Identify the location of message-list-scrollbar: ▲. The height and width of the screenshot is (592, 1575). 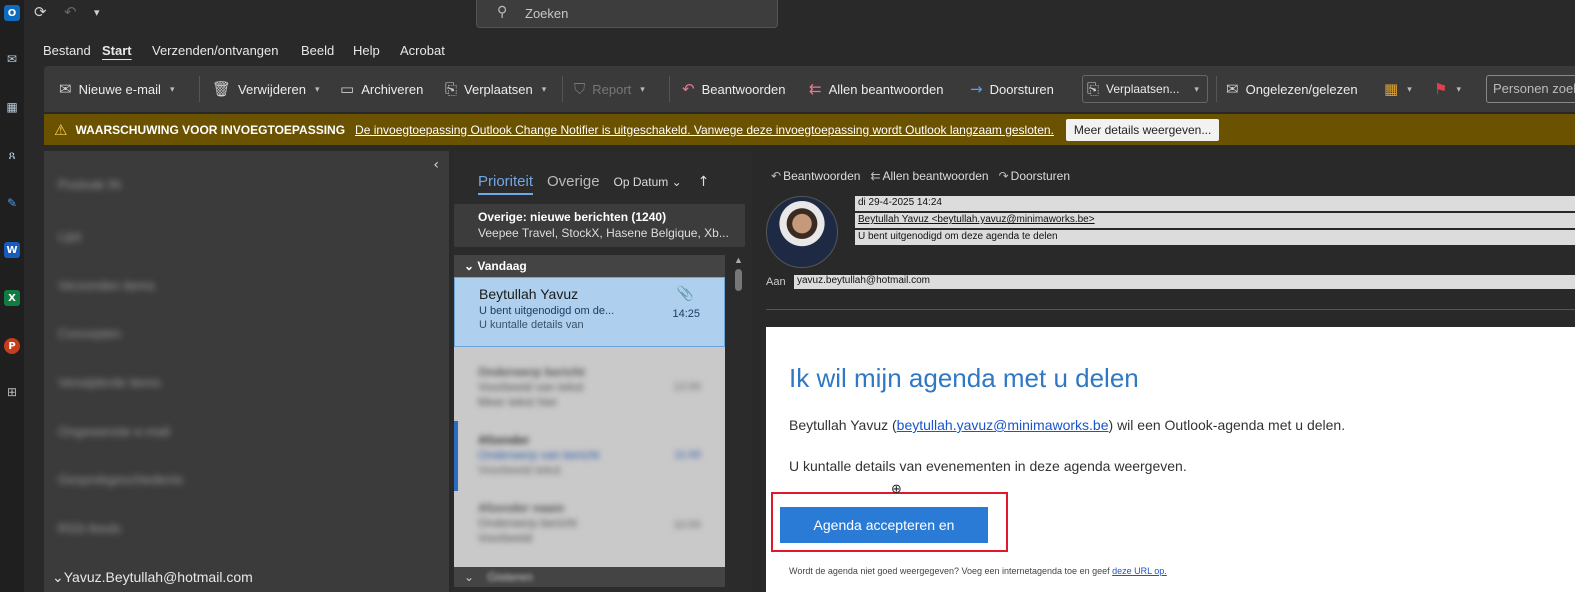
(738, 421).